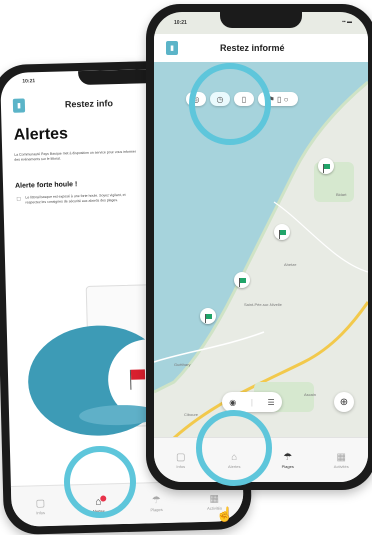 The height and width of the screenshot is (535, 372). What do you see at coordinates (138, 374) in the screenshot?
I see `red-flag-icon` at bounding box center [138, 374].